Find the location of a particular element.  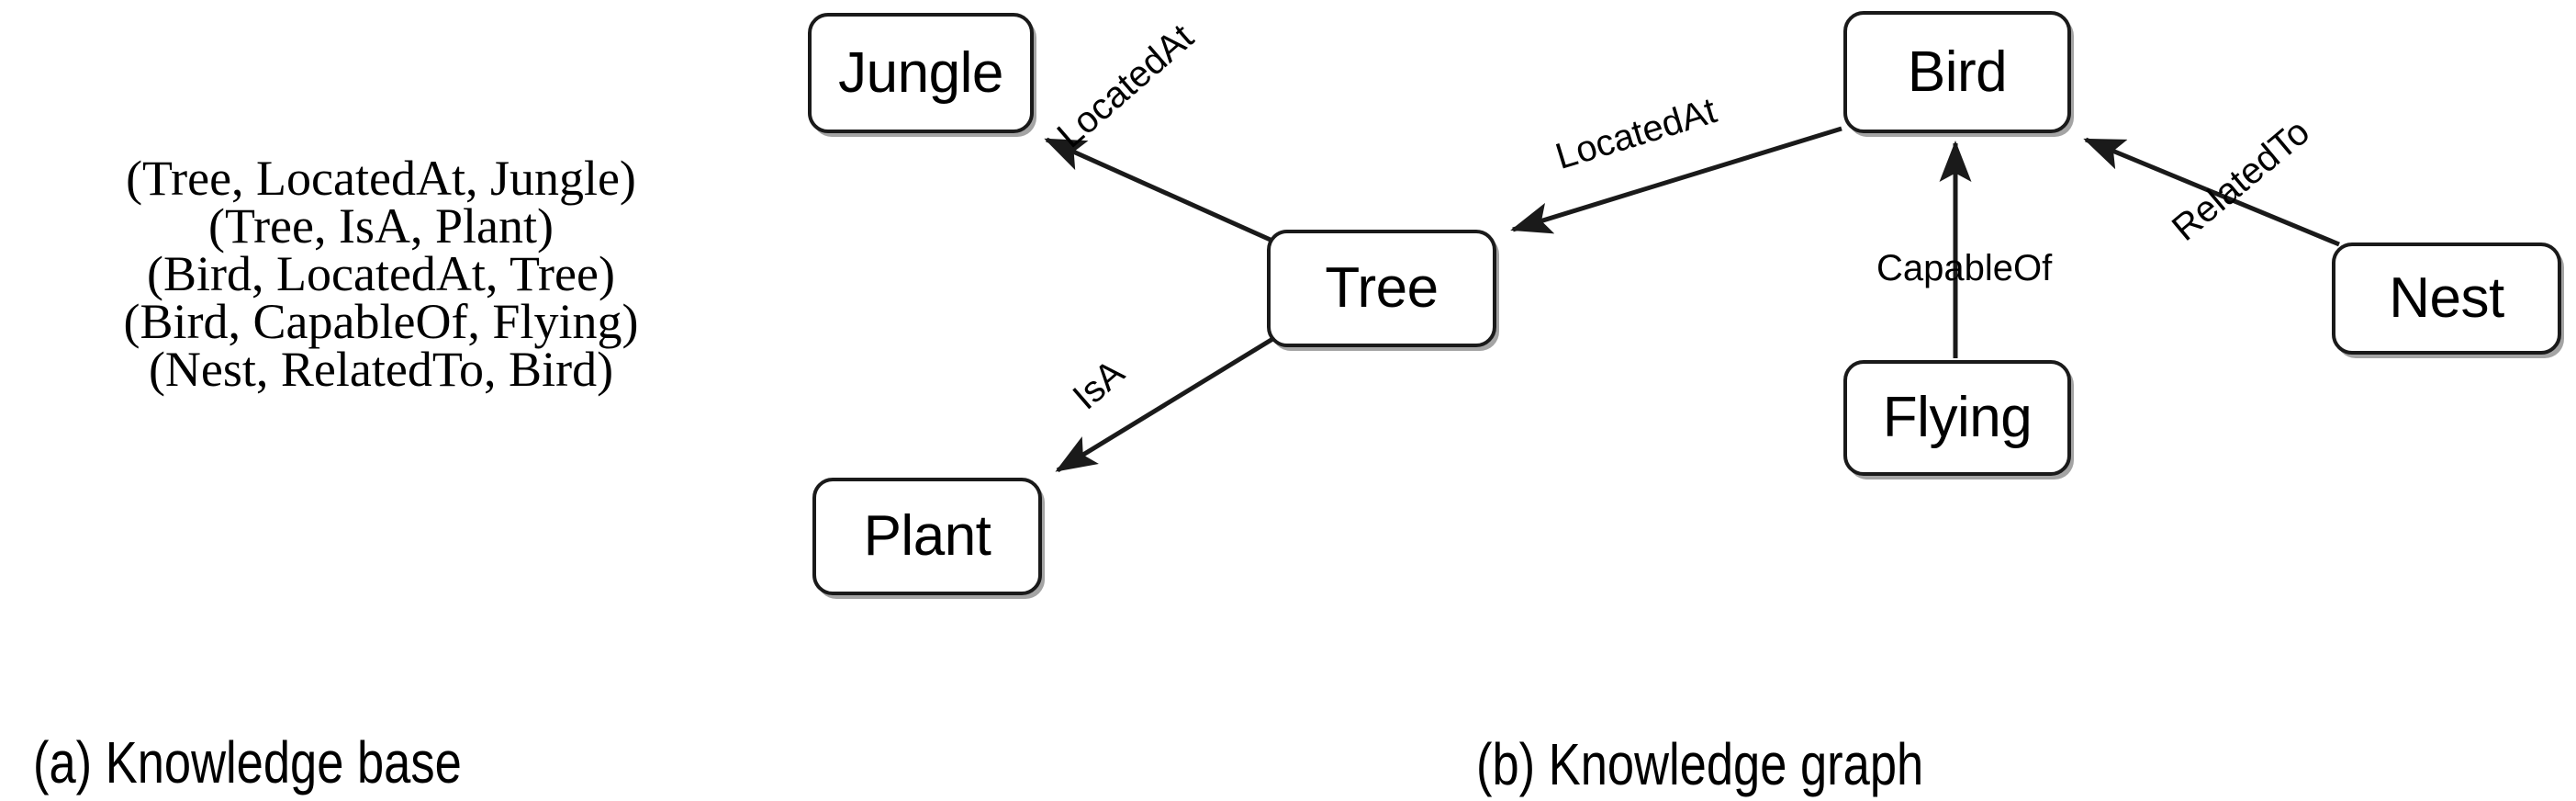

graph-node-bird: Bird is located at coordinates (1957, 72).